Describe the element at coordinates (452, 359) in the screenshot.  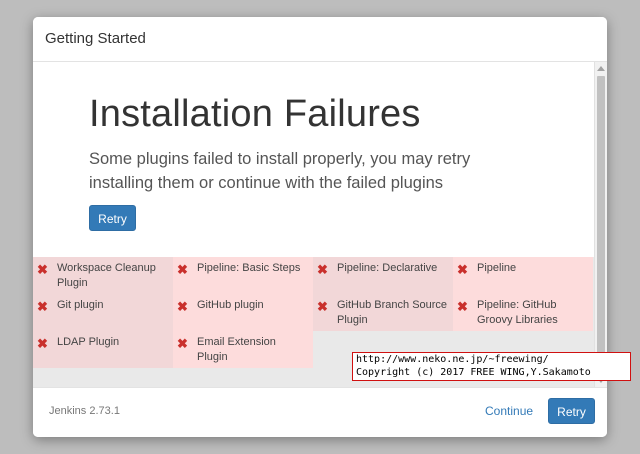
I see `watermark-url: http://www.neko.ne.jp/~freewing/` at that location.